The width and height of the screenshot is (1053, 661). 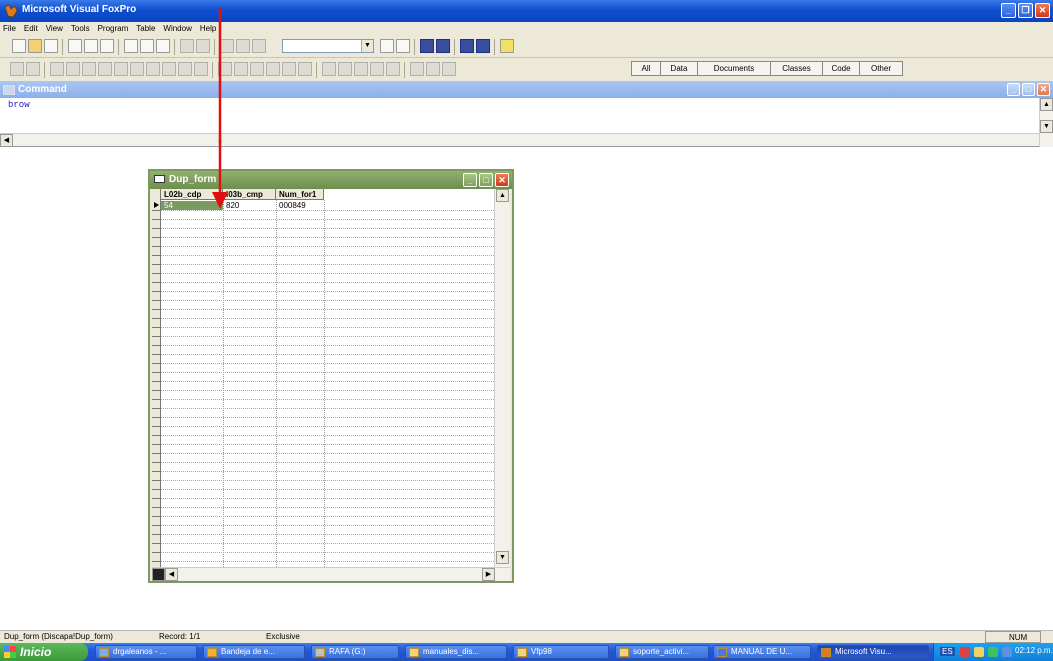 I want to click on run-icon, so click(x=227, y=46).